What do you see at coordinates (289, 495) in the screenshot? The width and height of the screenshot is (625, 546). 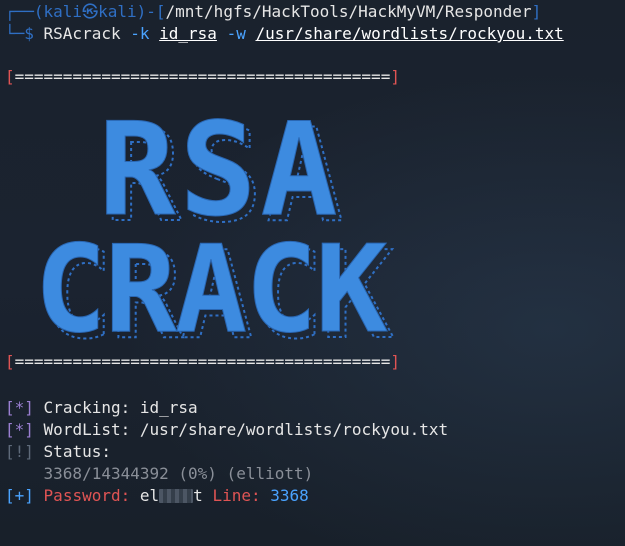 I see `line-number: 3368` at bounding box center [289, 495].